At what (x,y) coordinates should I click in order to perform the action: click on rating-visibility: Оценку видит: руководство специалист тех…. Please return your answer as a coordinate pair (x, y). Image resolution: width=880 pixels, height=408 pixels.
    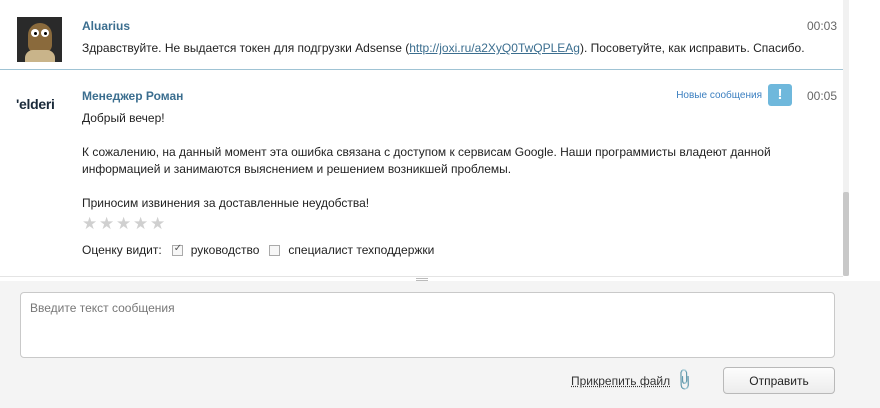
    Looking at the image, I should click on (258, 250).